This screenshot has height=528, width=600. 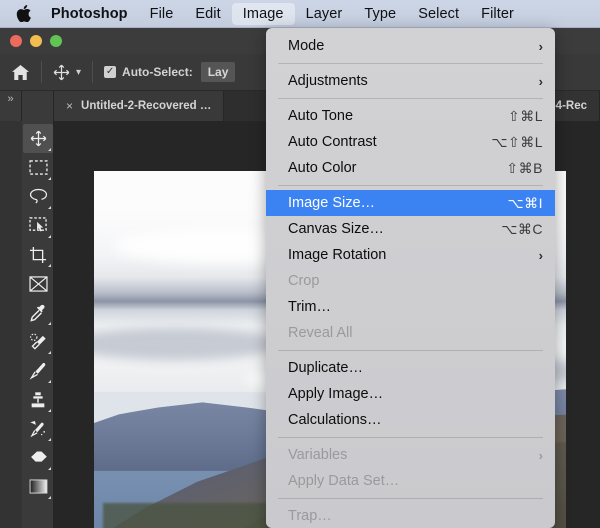 What do you see at coordinates (38, 106) in the screenshot?
I see `tool-column-header` at bounding box center [38, 106].